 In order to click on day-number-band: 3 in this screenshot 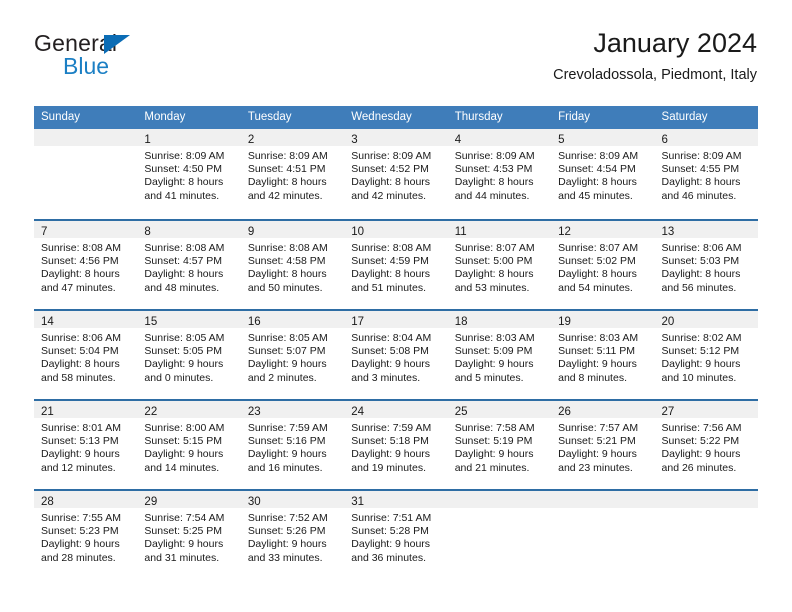, I will do `click(396, 137)`.